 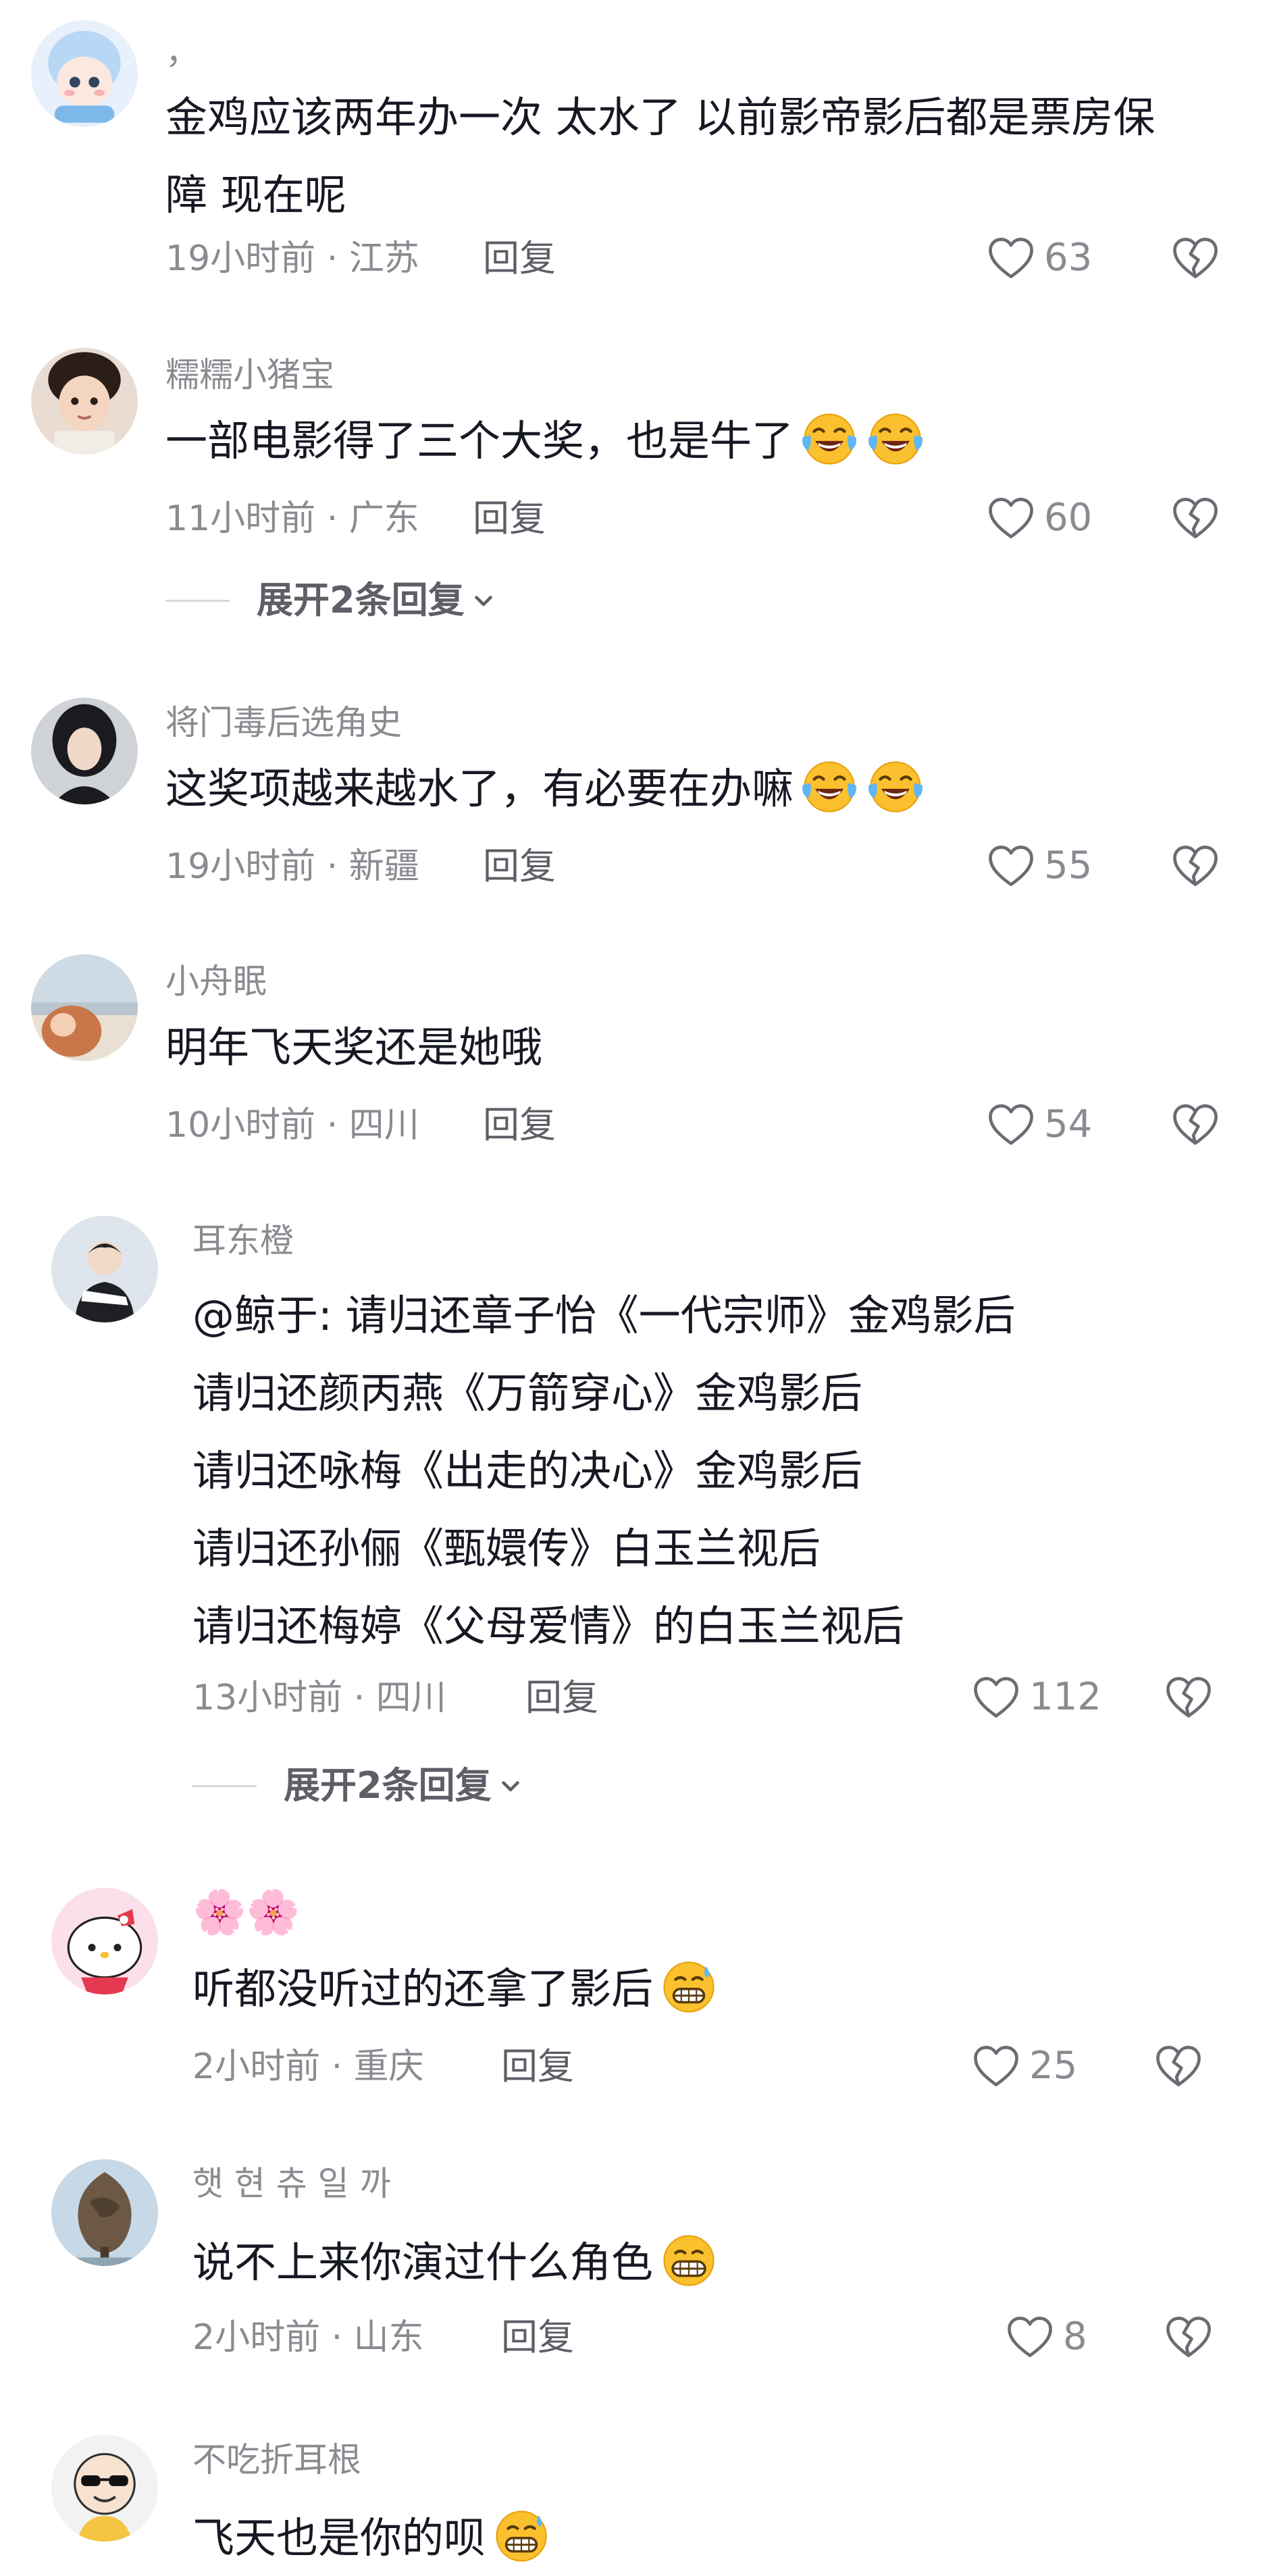 I want to click on comment-text-content: 一部电影得了三个大奖，也是牛了, so click(x=479, y=440).